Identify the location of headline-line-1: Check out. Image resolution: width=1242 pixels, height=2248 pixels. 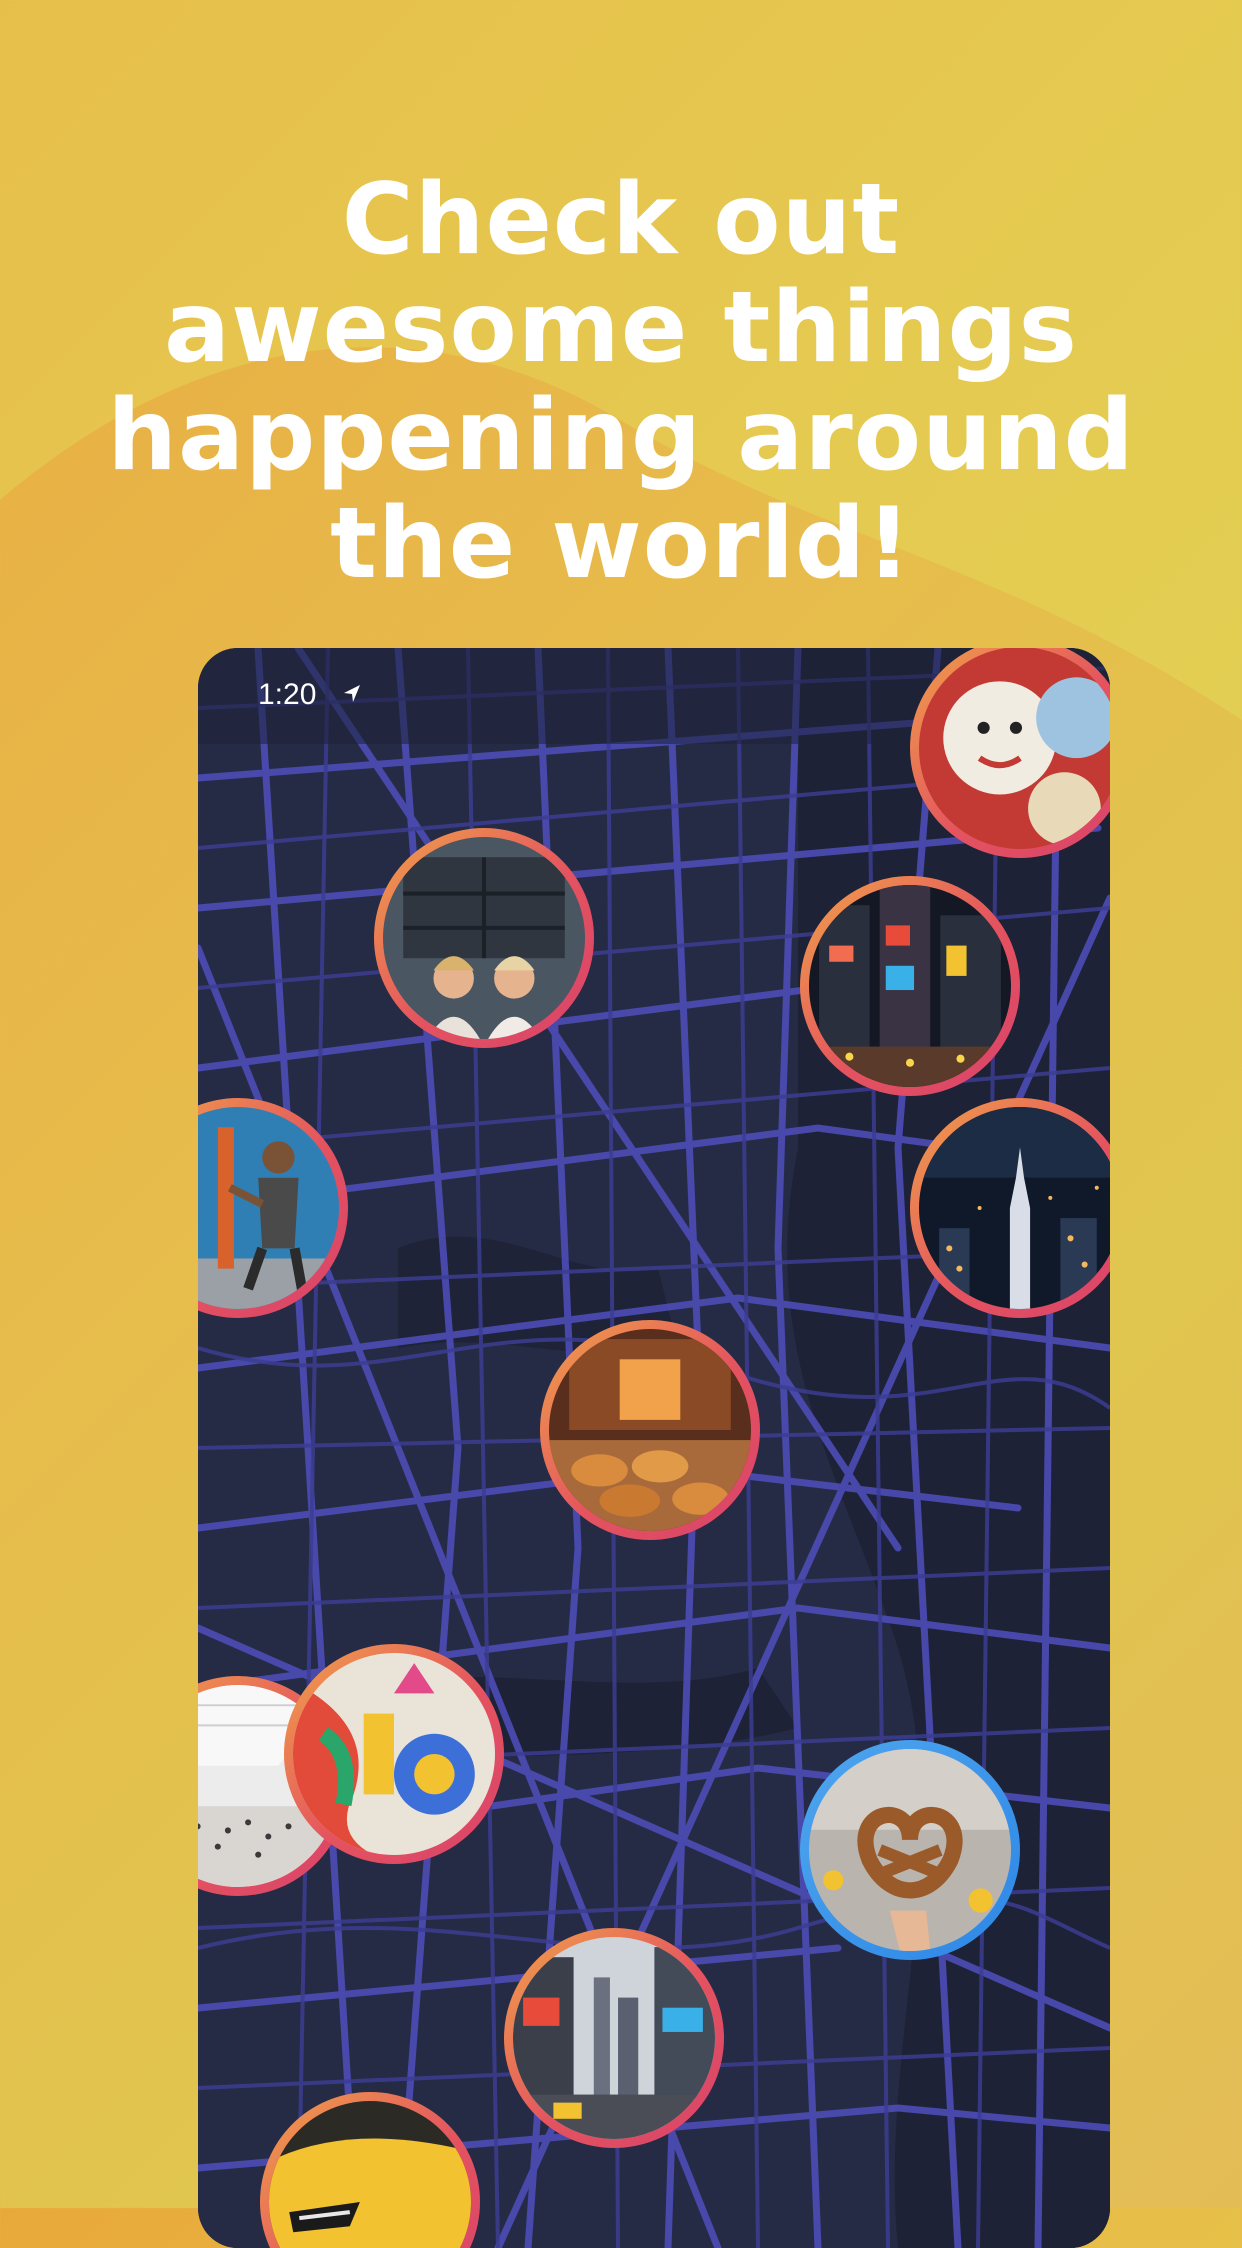
(621, 219).